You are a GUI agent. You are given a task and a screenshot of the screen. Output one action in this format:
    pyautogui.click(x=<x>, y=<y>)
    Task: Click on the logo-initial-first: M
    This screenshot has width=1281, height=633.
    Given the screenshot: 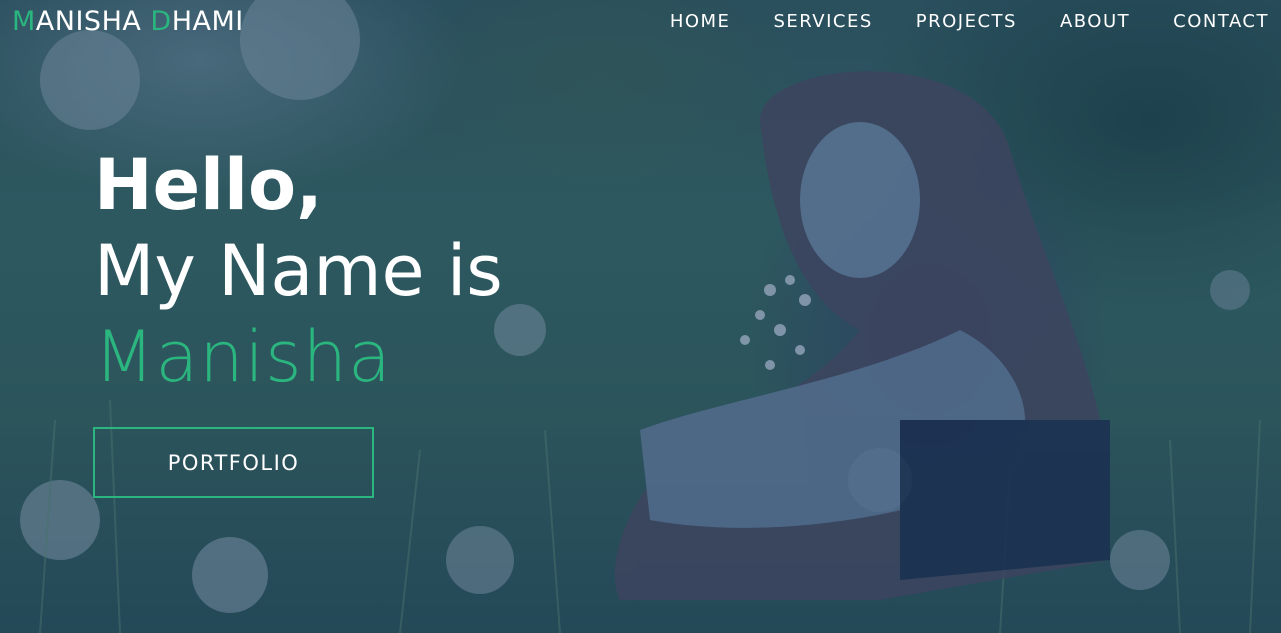 What is the action you would take?
    pyautogui.click(x=24, y=21)
    